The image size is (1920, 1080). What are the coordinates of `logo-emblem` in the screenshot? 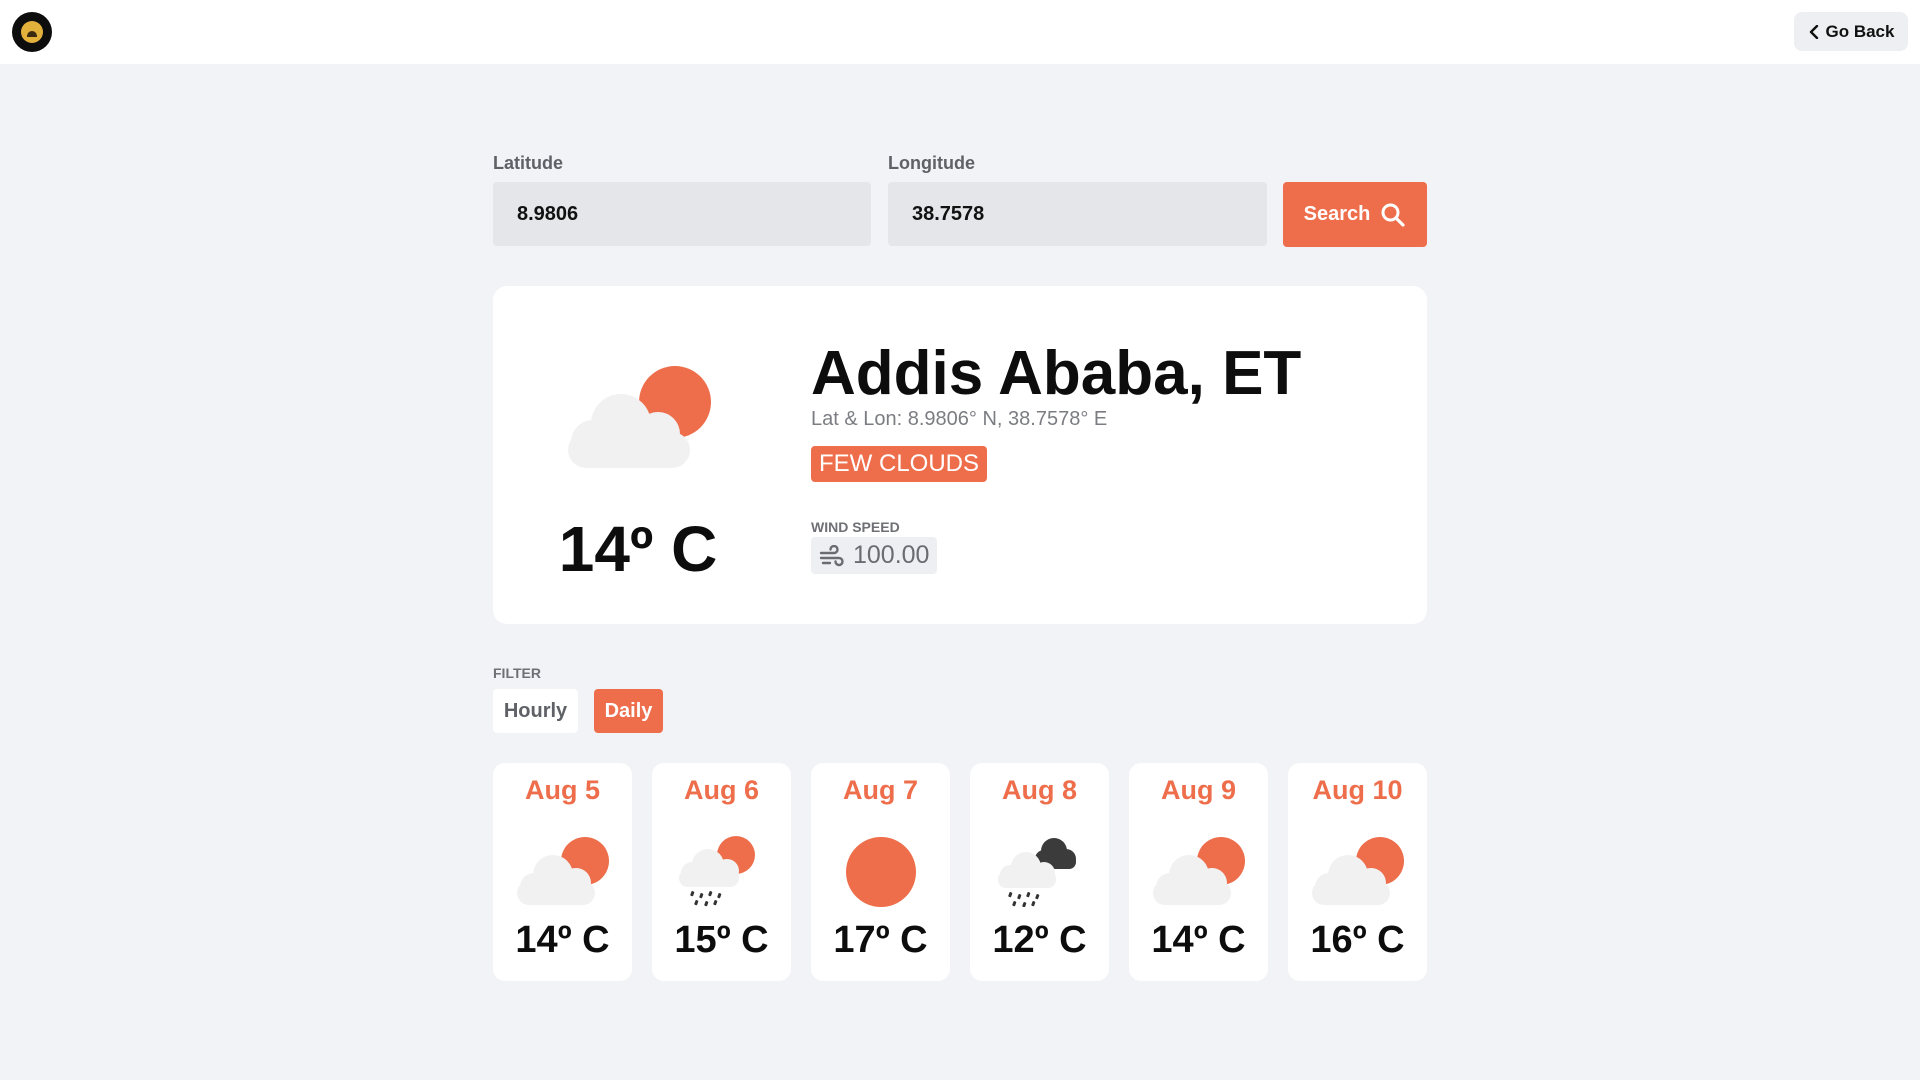 It's located at (32, 32).